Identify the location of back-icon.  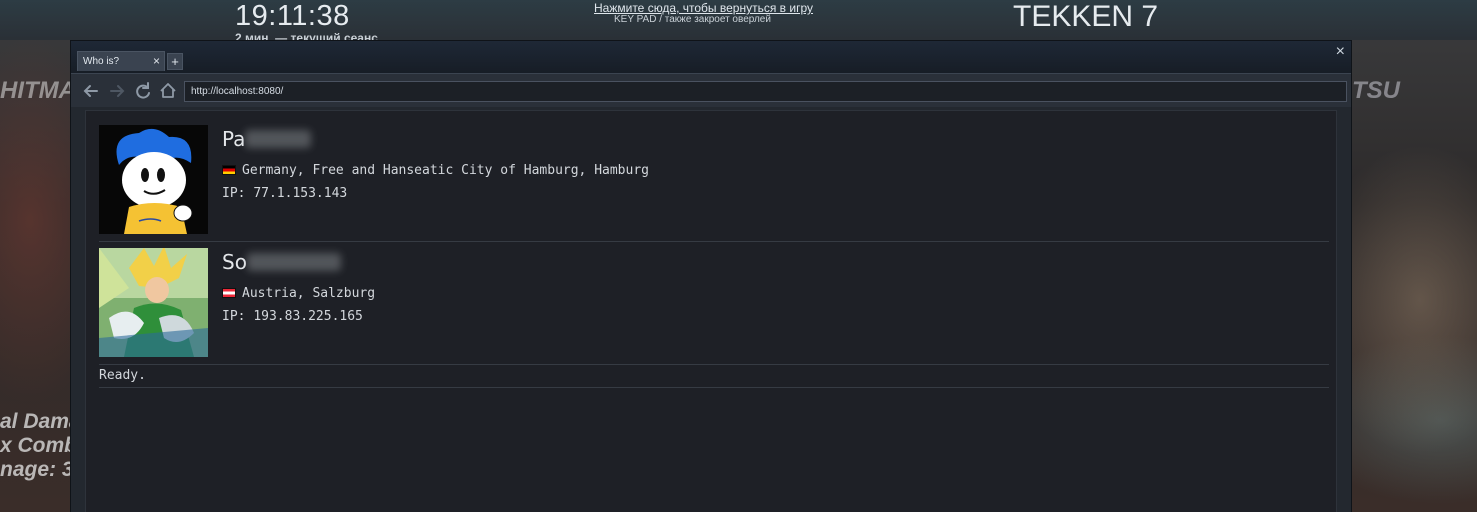
(91, 91).